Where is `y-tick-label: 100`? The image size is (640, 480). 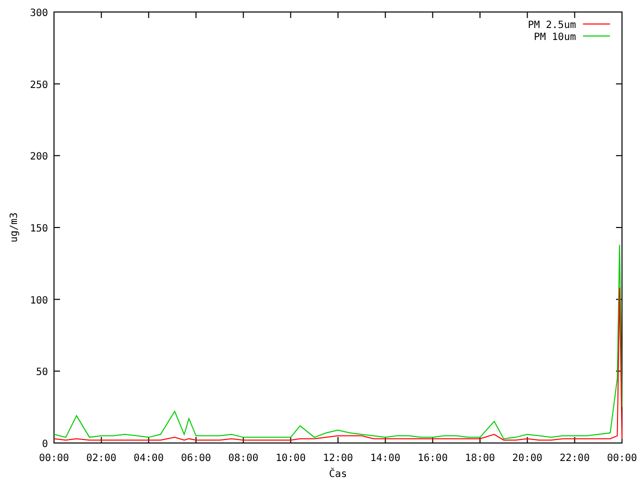 y-tick-label: 100 is located at coordinates (39, 300).